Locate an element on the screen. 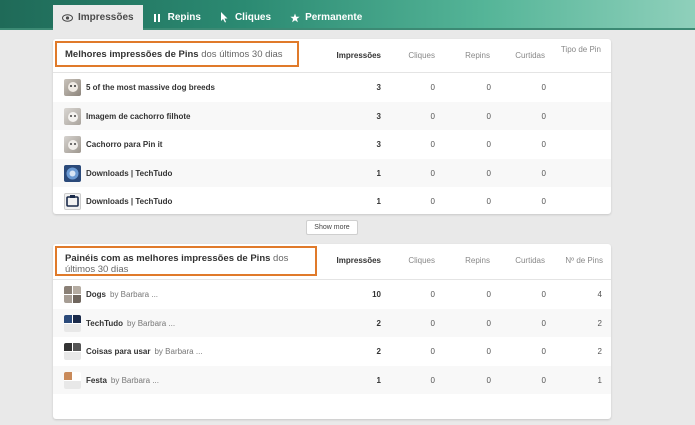 The width and height of the screenshot is (695, 425). analytics-tabs: Impressões Repins Cliques Permanente is located at coordinates (212, 17).